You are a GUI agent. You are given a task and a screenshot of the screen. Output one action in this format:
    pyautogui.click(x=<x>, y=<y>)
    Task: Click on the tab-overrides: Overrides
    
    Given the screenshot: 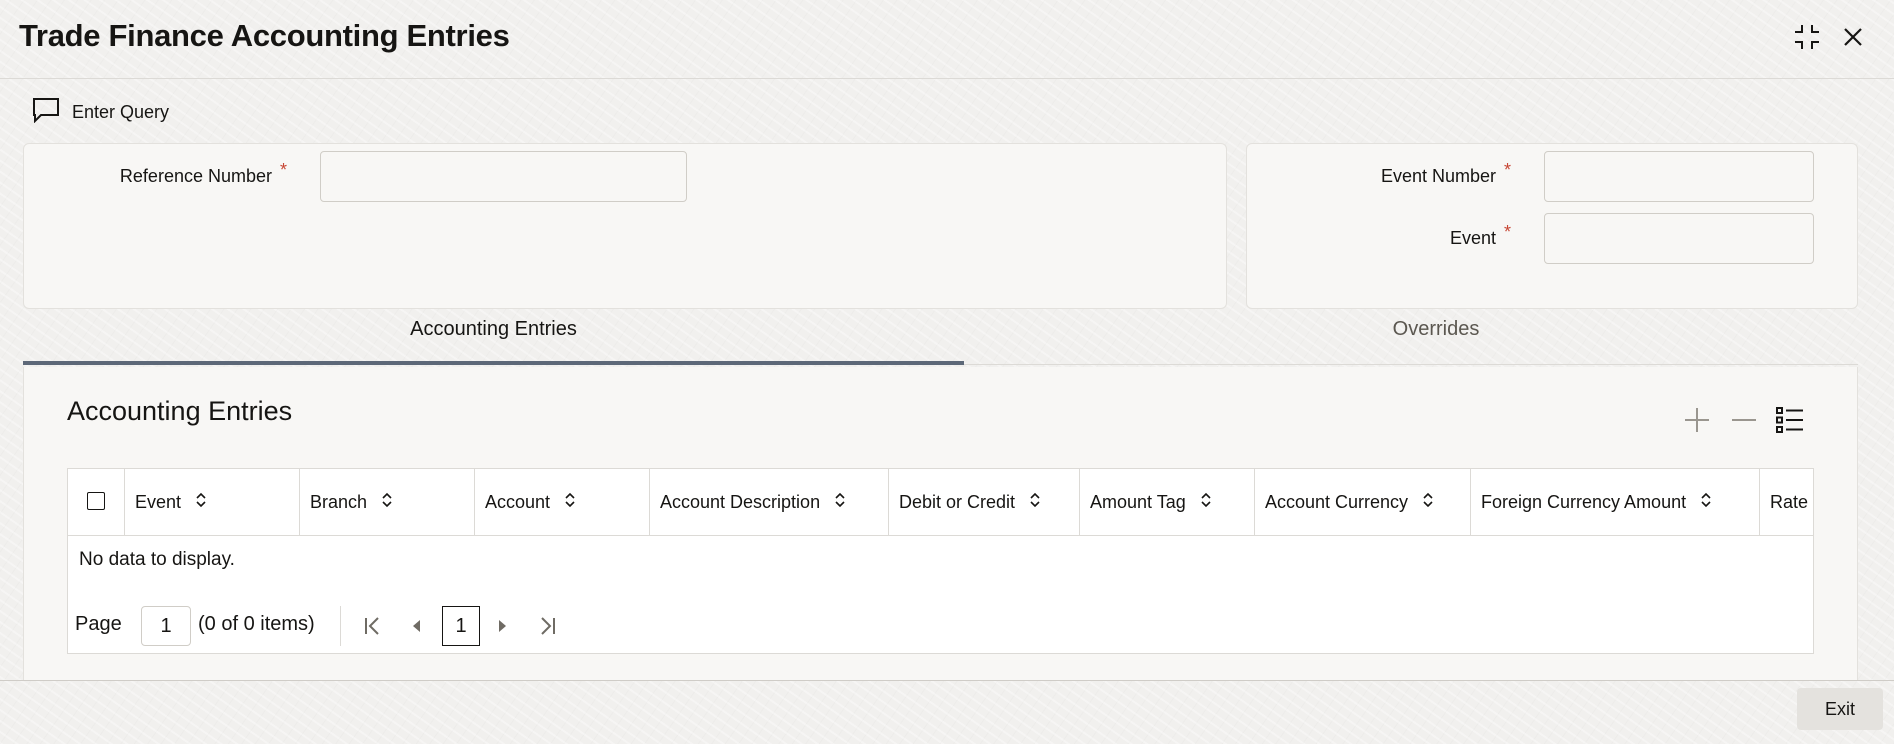 What is the action you would take?
    pyautogui.click(x=1429, y=329)
    